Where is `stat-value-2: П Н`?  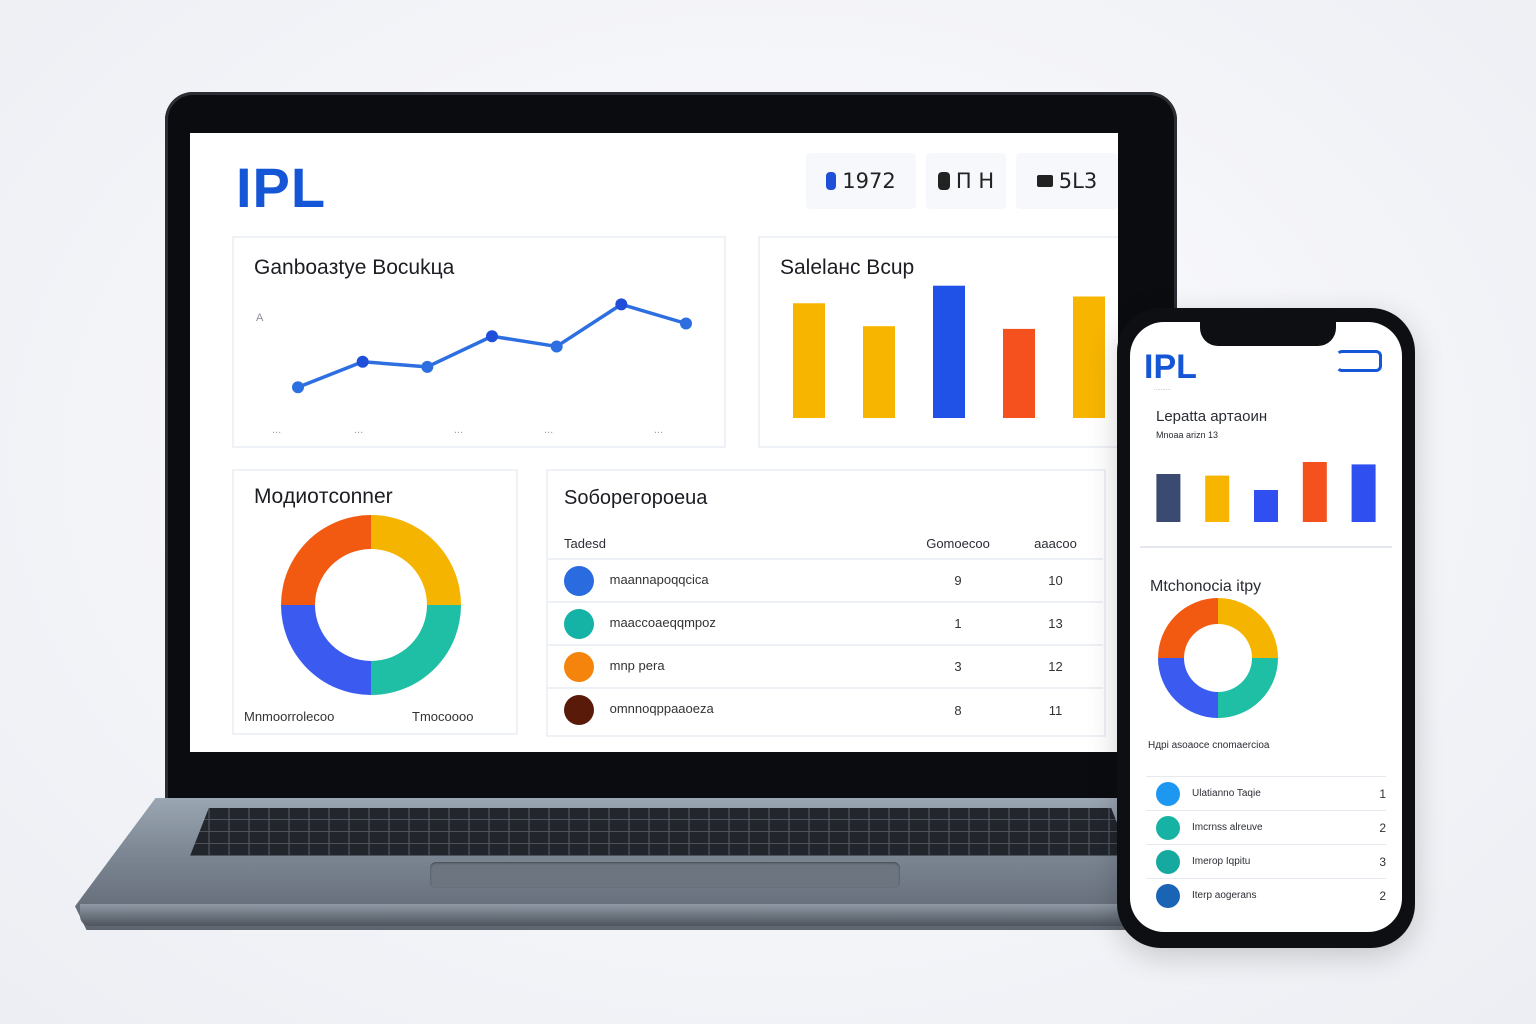
stat-value-2: П Н is located at coordinates (975, 181).